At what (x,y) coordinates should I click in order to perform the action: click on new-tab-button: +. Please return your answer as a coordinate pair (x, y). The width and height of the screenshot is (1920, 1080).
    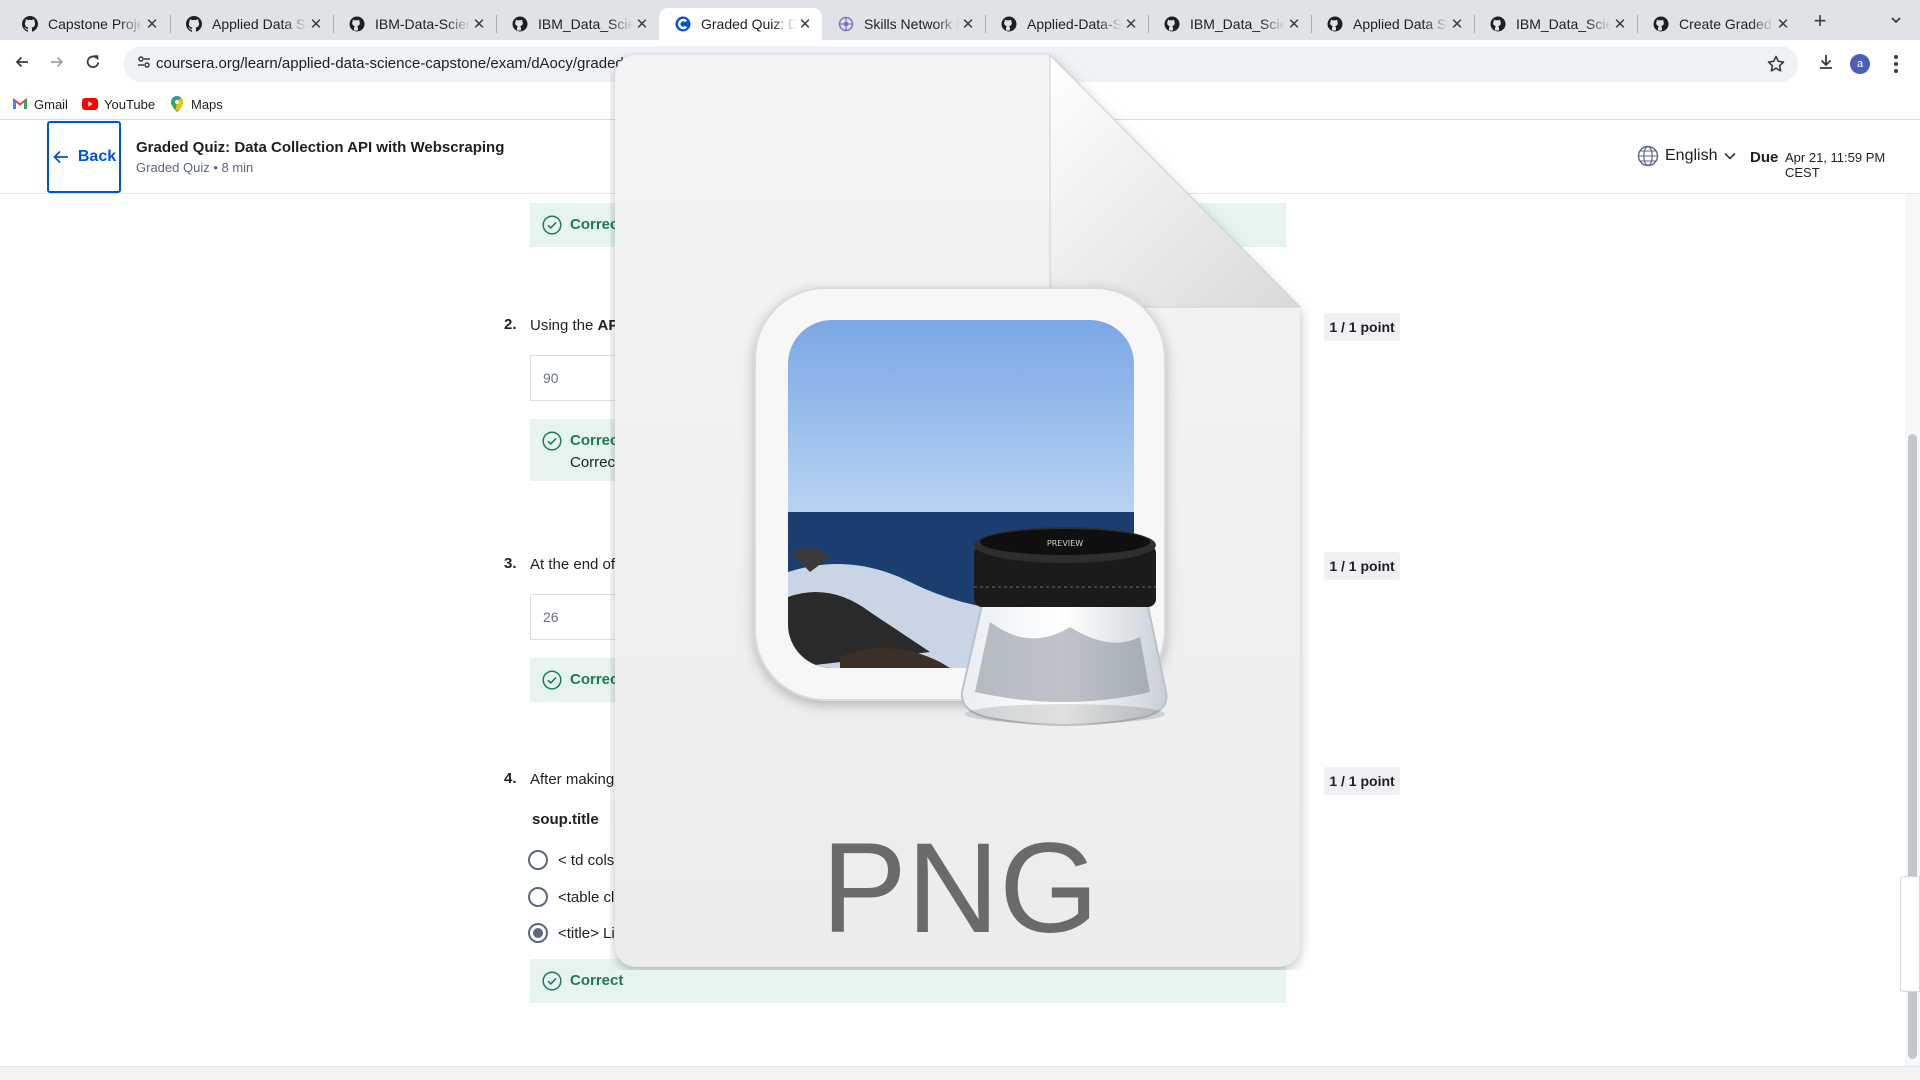
    Looking at the image, I should click on (1820, 22).